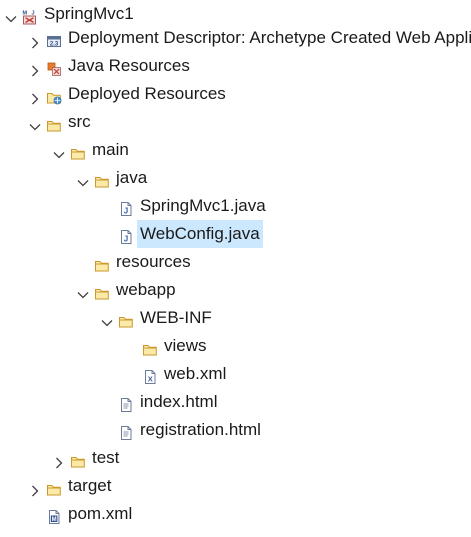 The height and width of the screenshot is (537, 471). I want to click on svg-text: 2.3, so click(54, 45).